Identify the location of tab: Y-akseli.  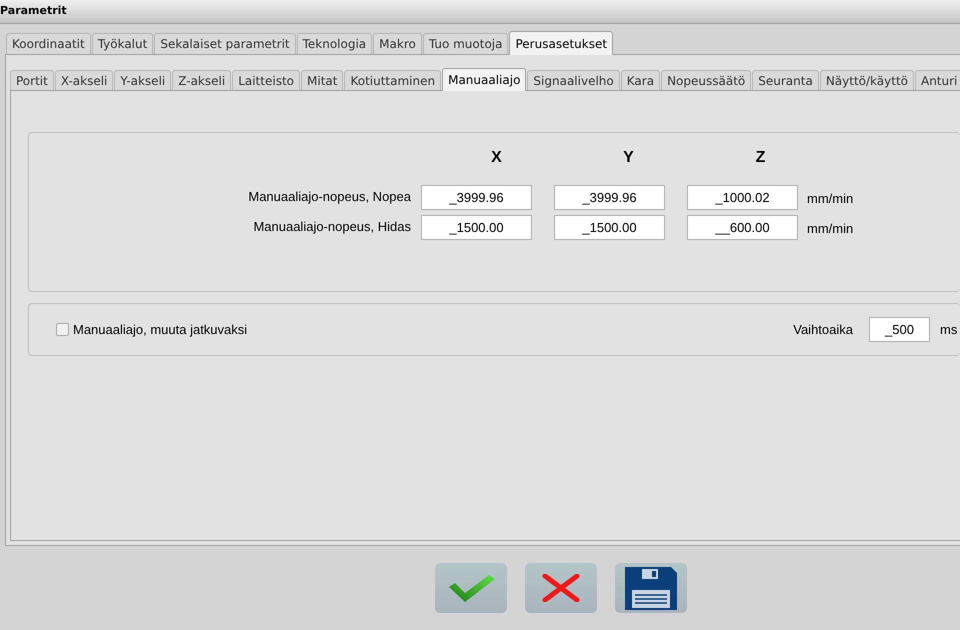
(143, 80).